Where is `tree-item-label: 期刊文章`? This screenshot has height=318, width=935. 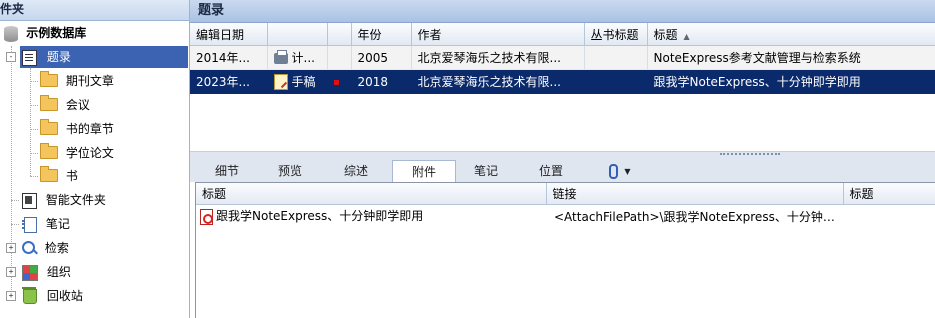 tree-item-label: 期刊文章 is located at coordinates (89, 81).